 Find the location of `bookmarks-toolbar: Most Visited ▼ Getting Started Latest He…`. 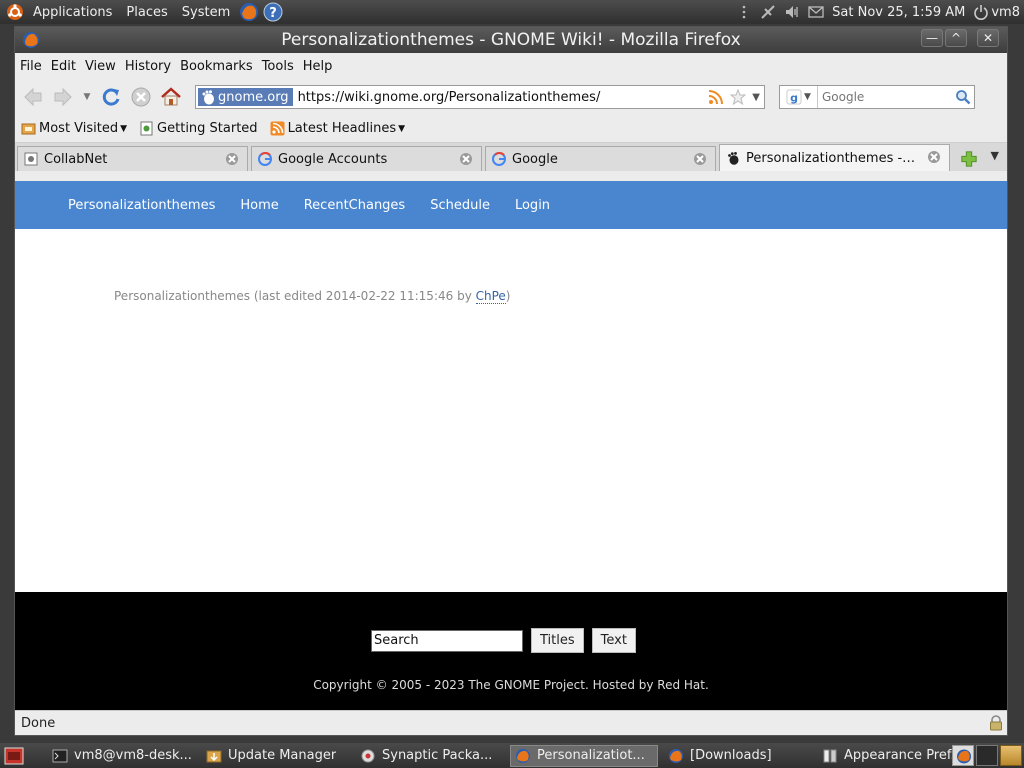

bookmarks-toolbar: Most Visited ▼ Getting Started Latest He… is located at coordinates (511, 129).